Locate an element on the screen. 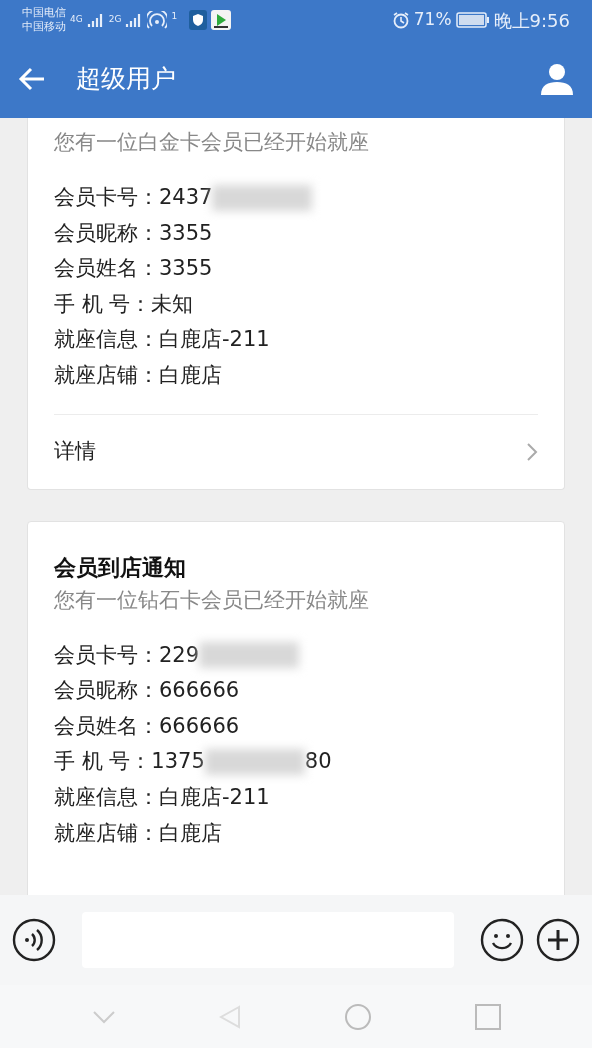  network-type: 2G is located at coordinates (115, 20).